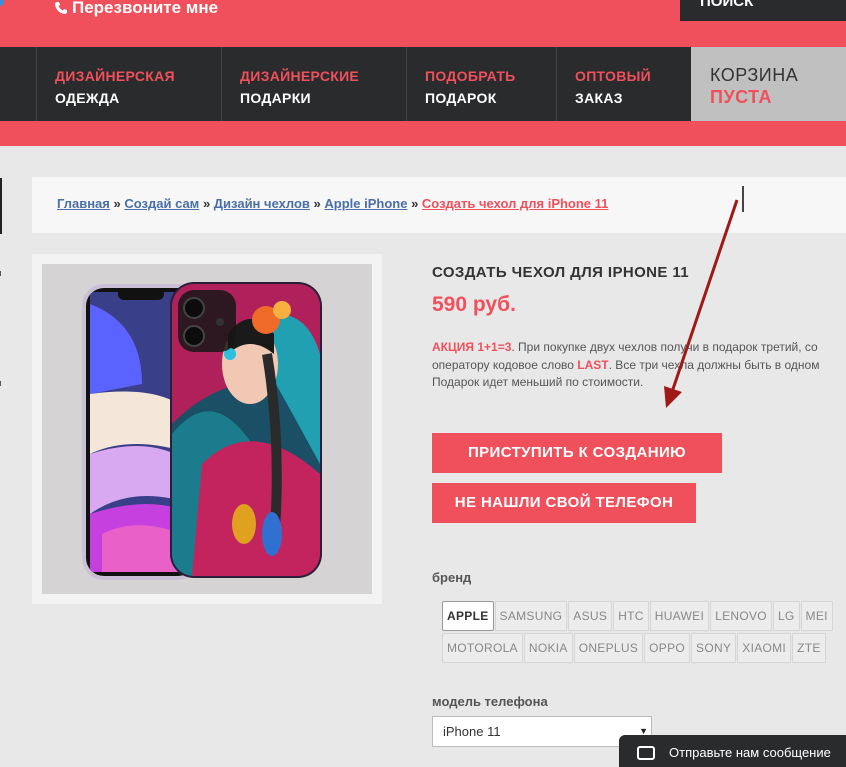 This screenshot has height=767, width=846. I want to click on brand-row: MOTOROLA NOKIA ONEPLUS OPPO SONY XIAOMI ZTE, so click(644, 648).